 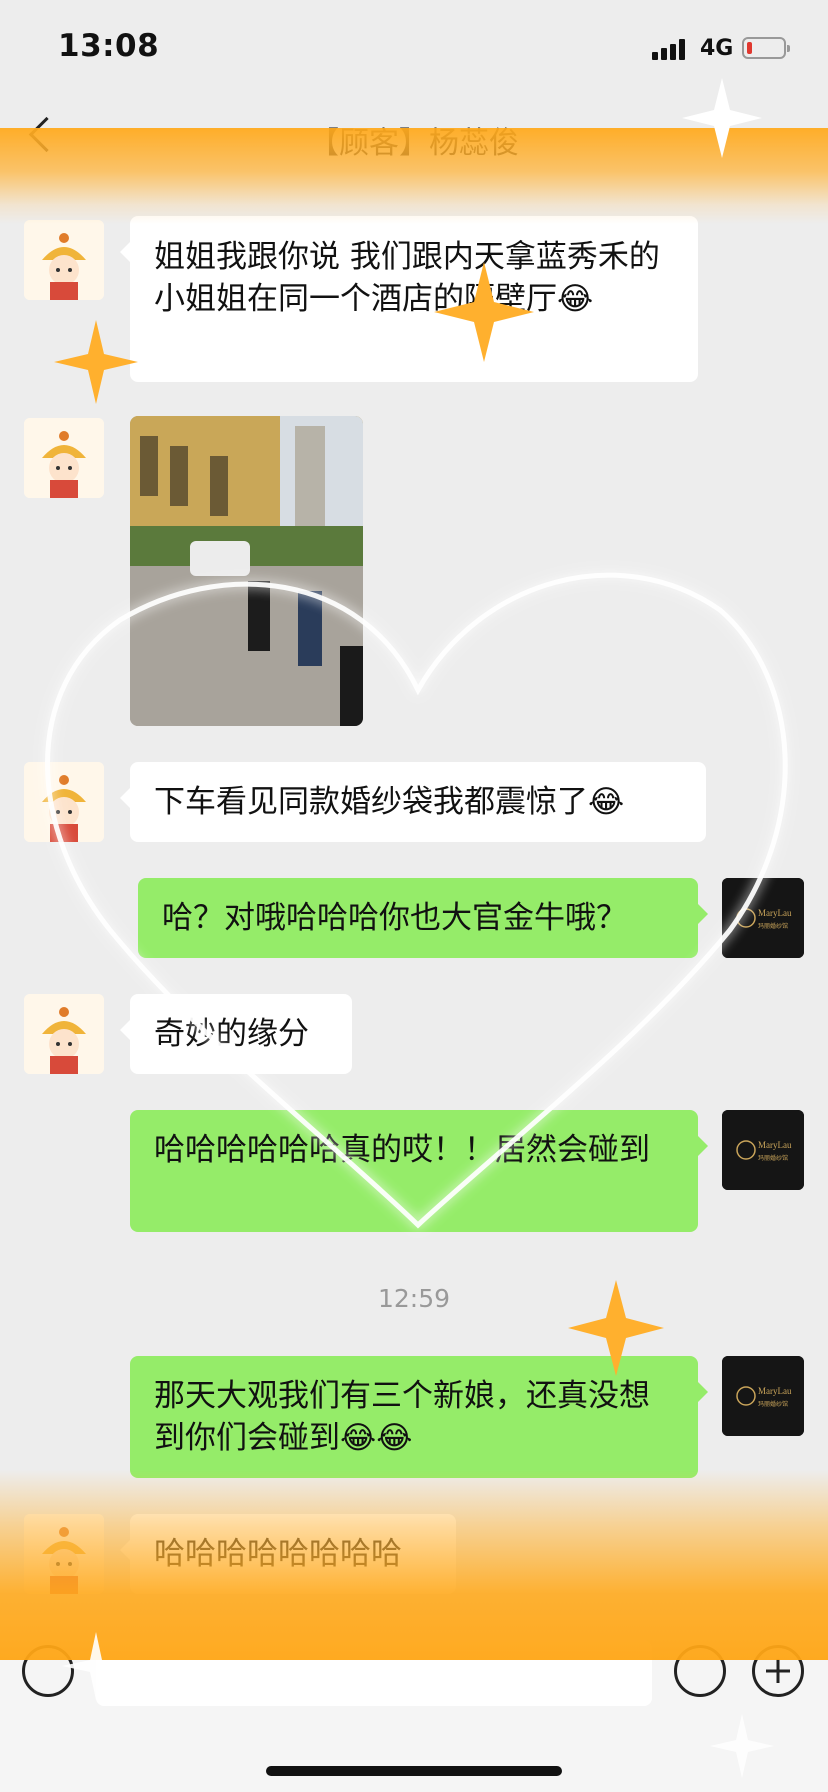 What do you see at coordinates (414, 50) in the screenshot?
I see `status-bar: 13:08 4G` at bounding box center [414, 50].